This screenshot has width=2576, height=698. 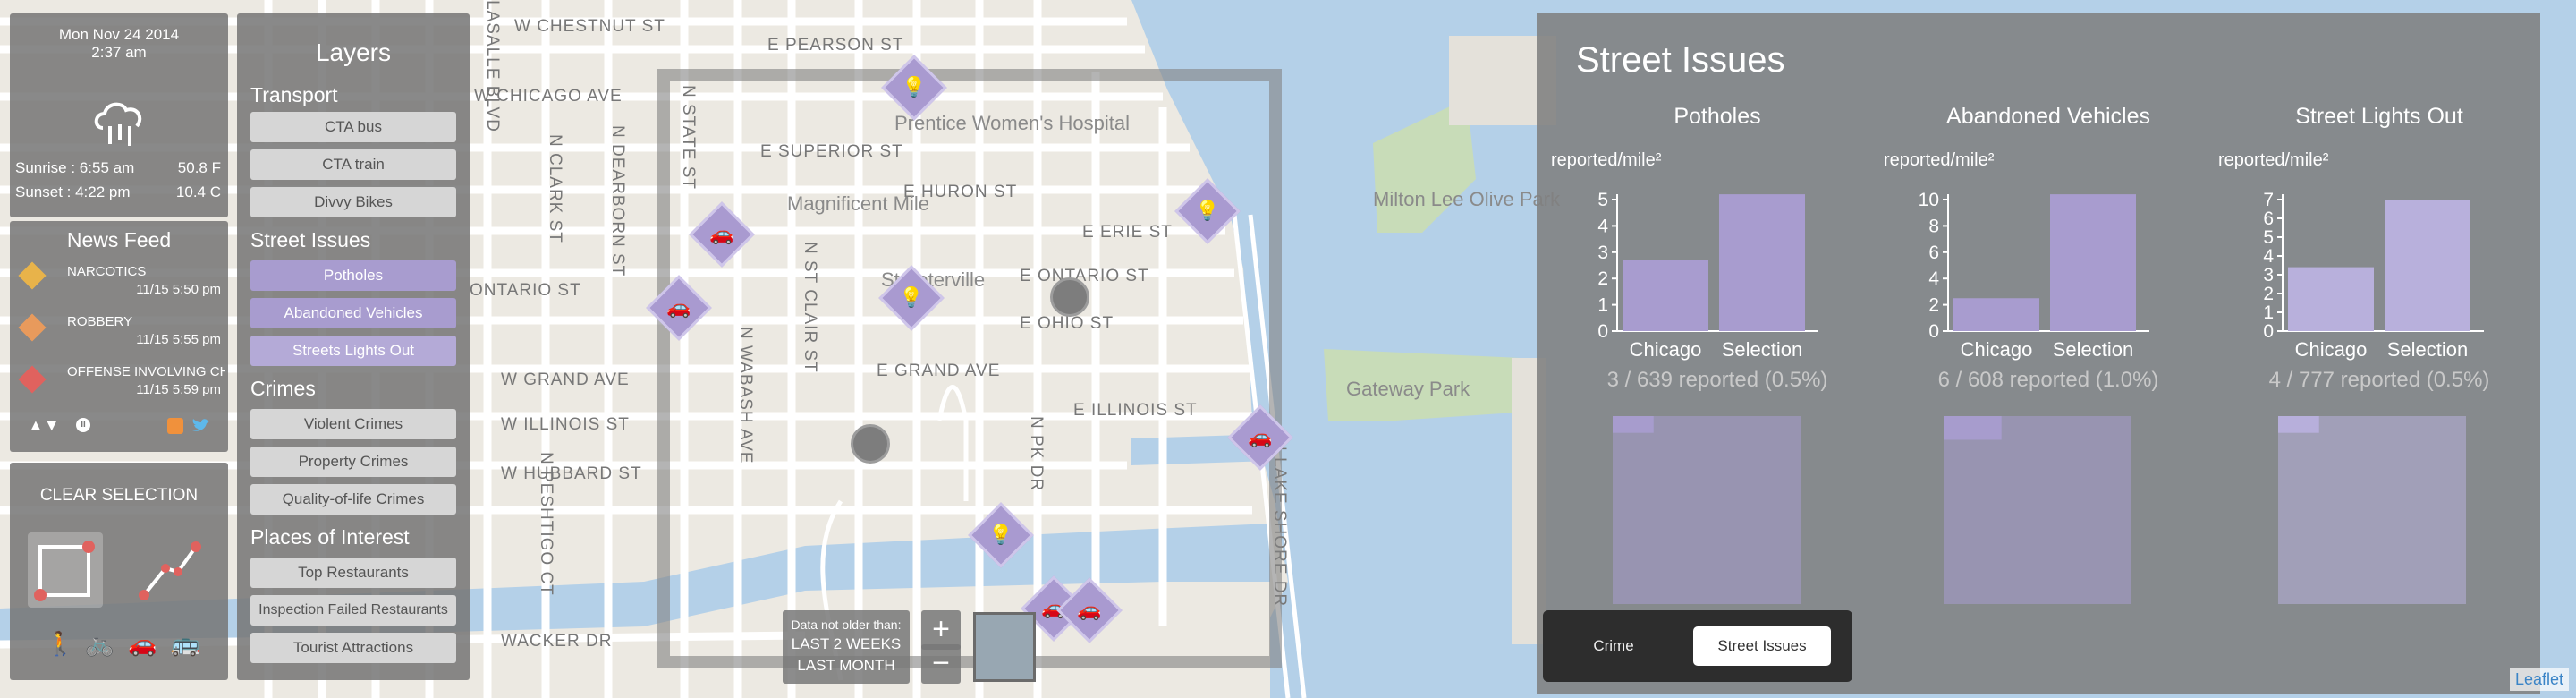 I want to click on share-squares, so click(x=2039, y=510).